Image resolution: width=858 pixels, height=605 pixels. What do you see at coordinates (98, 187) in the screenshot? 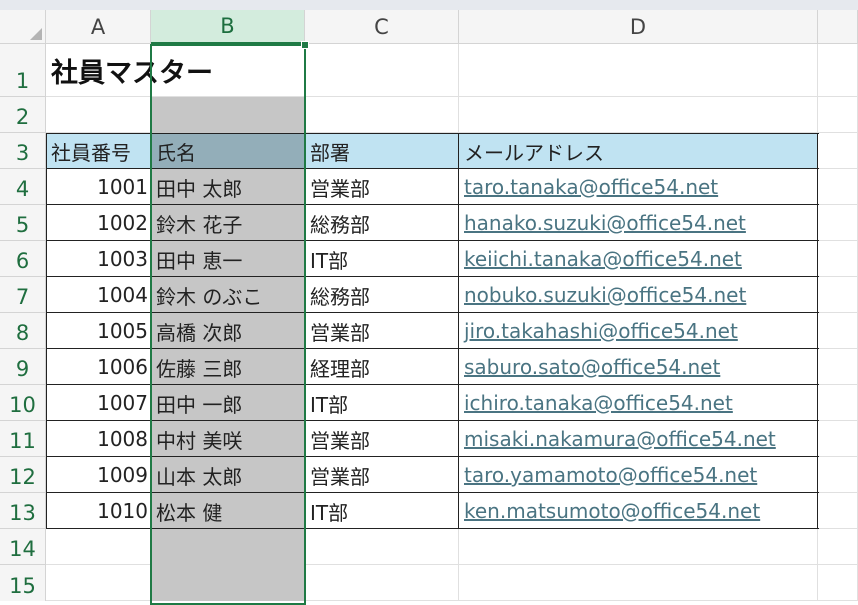
I see `cell-employee-id: 1001` at bounding box center [98, 187].